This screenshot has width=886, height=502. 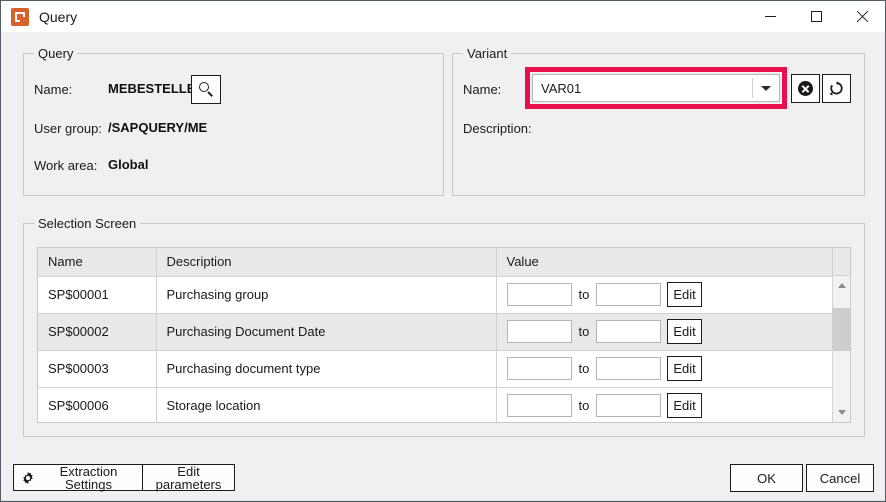 What do you see at coordinates (841, 262) in the screenshot?
I see `scrollbar-header-pad` at bounding box center [841, 262].